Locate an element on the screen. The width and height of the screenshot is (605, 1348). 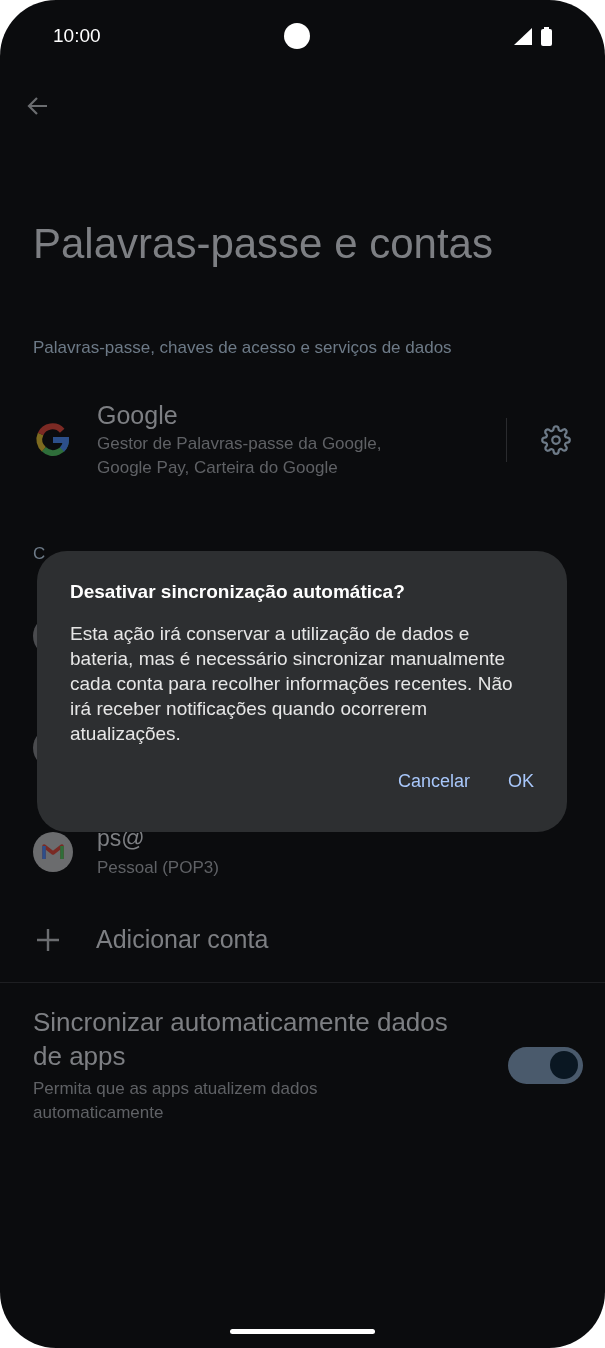
section-header: Palavras-passe, chaves de acesso e serviços de dados is located at coordinates (242, 348).